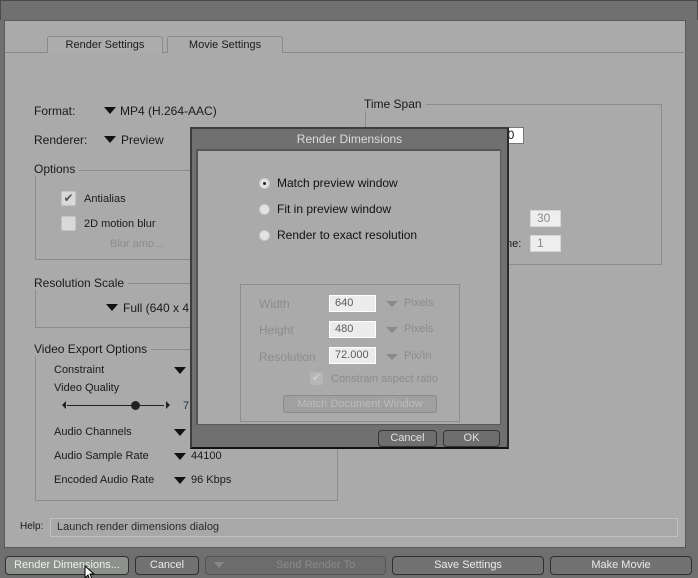  Describe the element at coordinates (315, 565) in the screenshot. I see `send-render-to-label: Send Render To` at that location.